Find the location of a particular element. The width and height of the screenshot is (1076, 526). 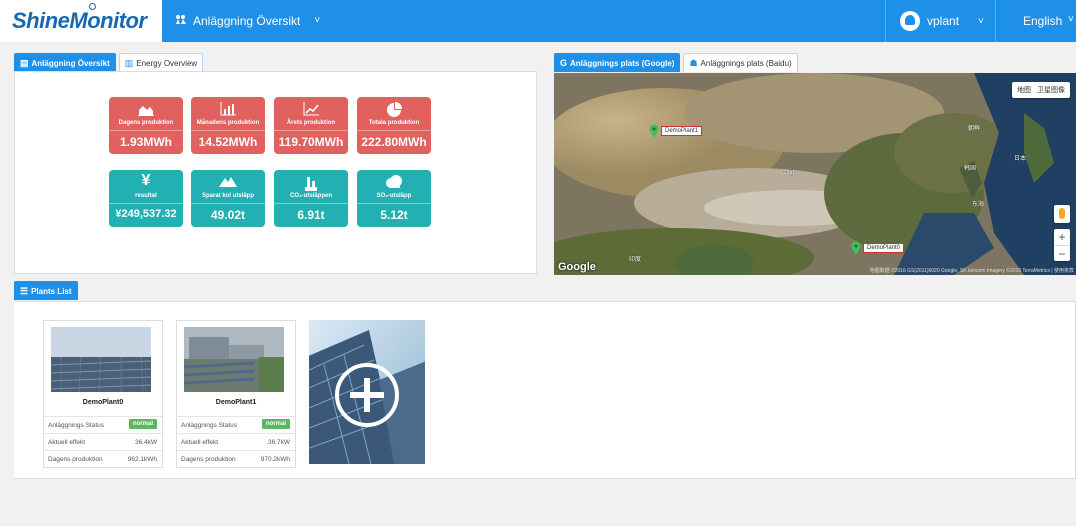

map-place-label: 东海 is located at coordinates (978, 205).